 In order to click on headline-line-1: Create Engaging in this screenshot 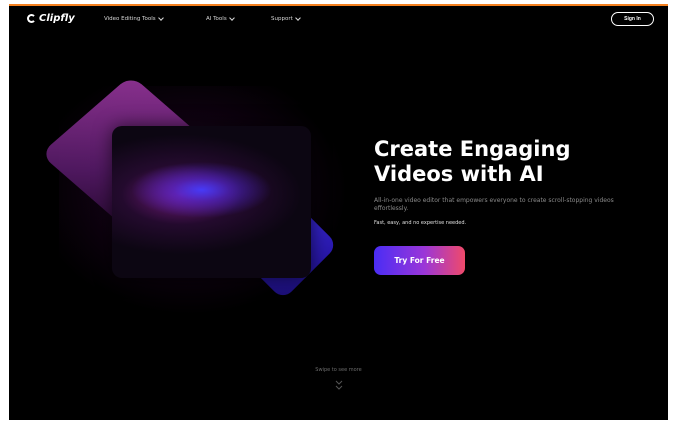, I will do `click(472, 149)`.